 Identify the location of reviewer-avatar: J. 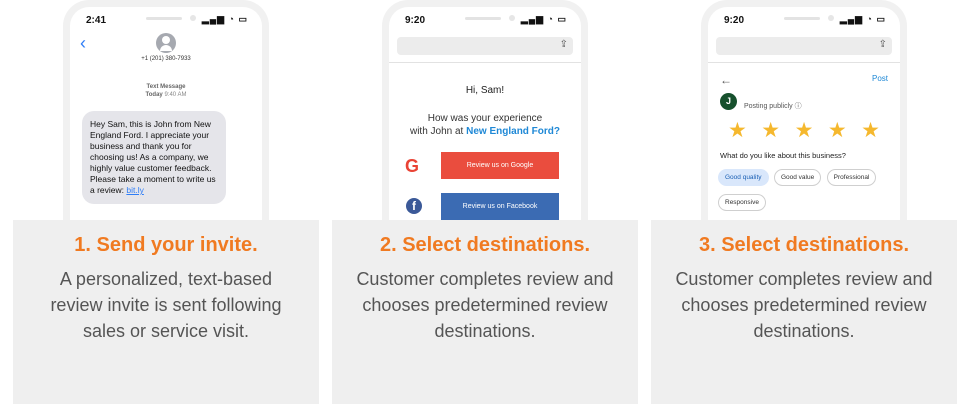
(728, 101).